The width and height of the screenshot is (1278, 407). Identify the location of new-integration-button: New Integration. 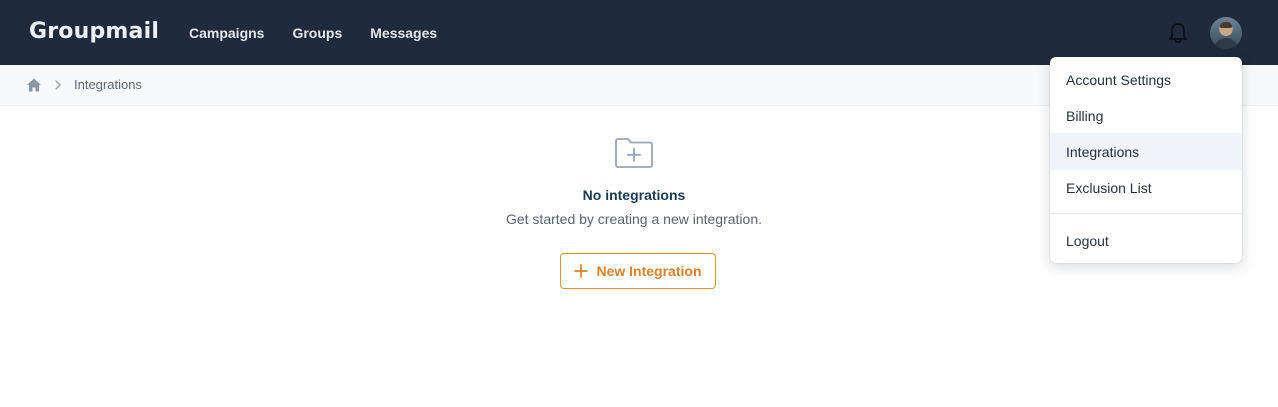
(638, 271).